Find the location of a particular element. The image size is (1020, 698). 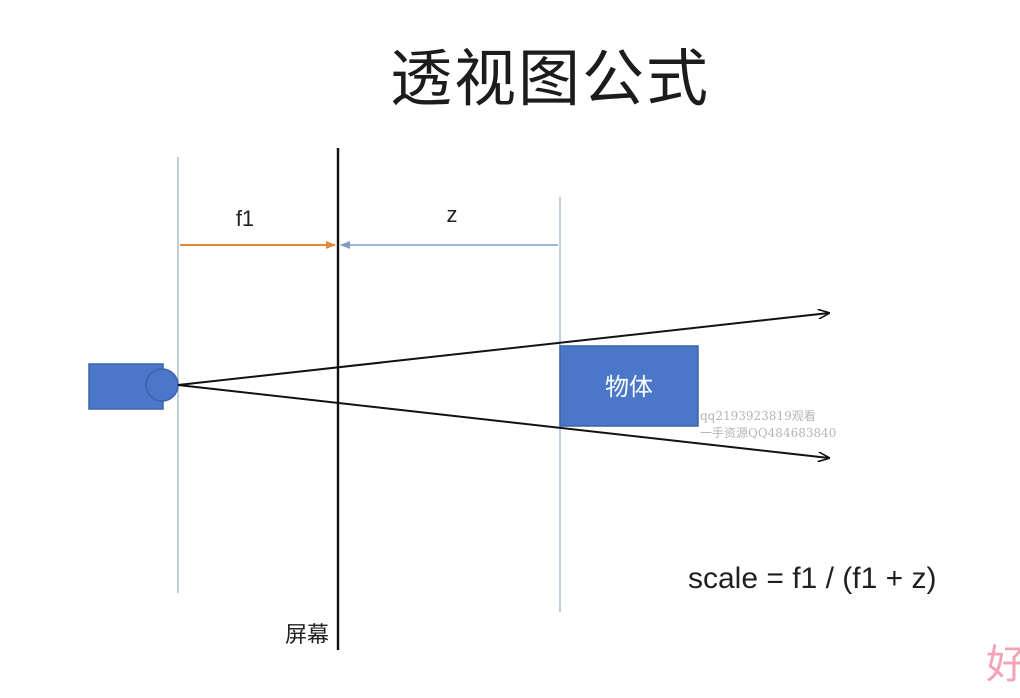

scale-formula: scale = f1 / (f1 + z) is located at coordinates (812, 578).